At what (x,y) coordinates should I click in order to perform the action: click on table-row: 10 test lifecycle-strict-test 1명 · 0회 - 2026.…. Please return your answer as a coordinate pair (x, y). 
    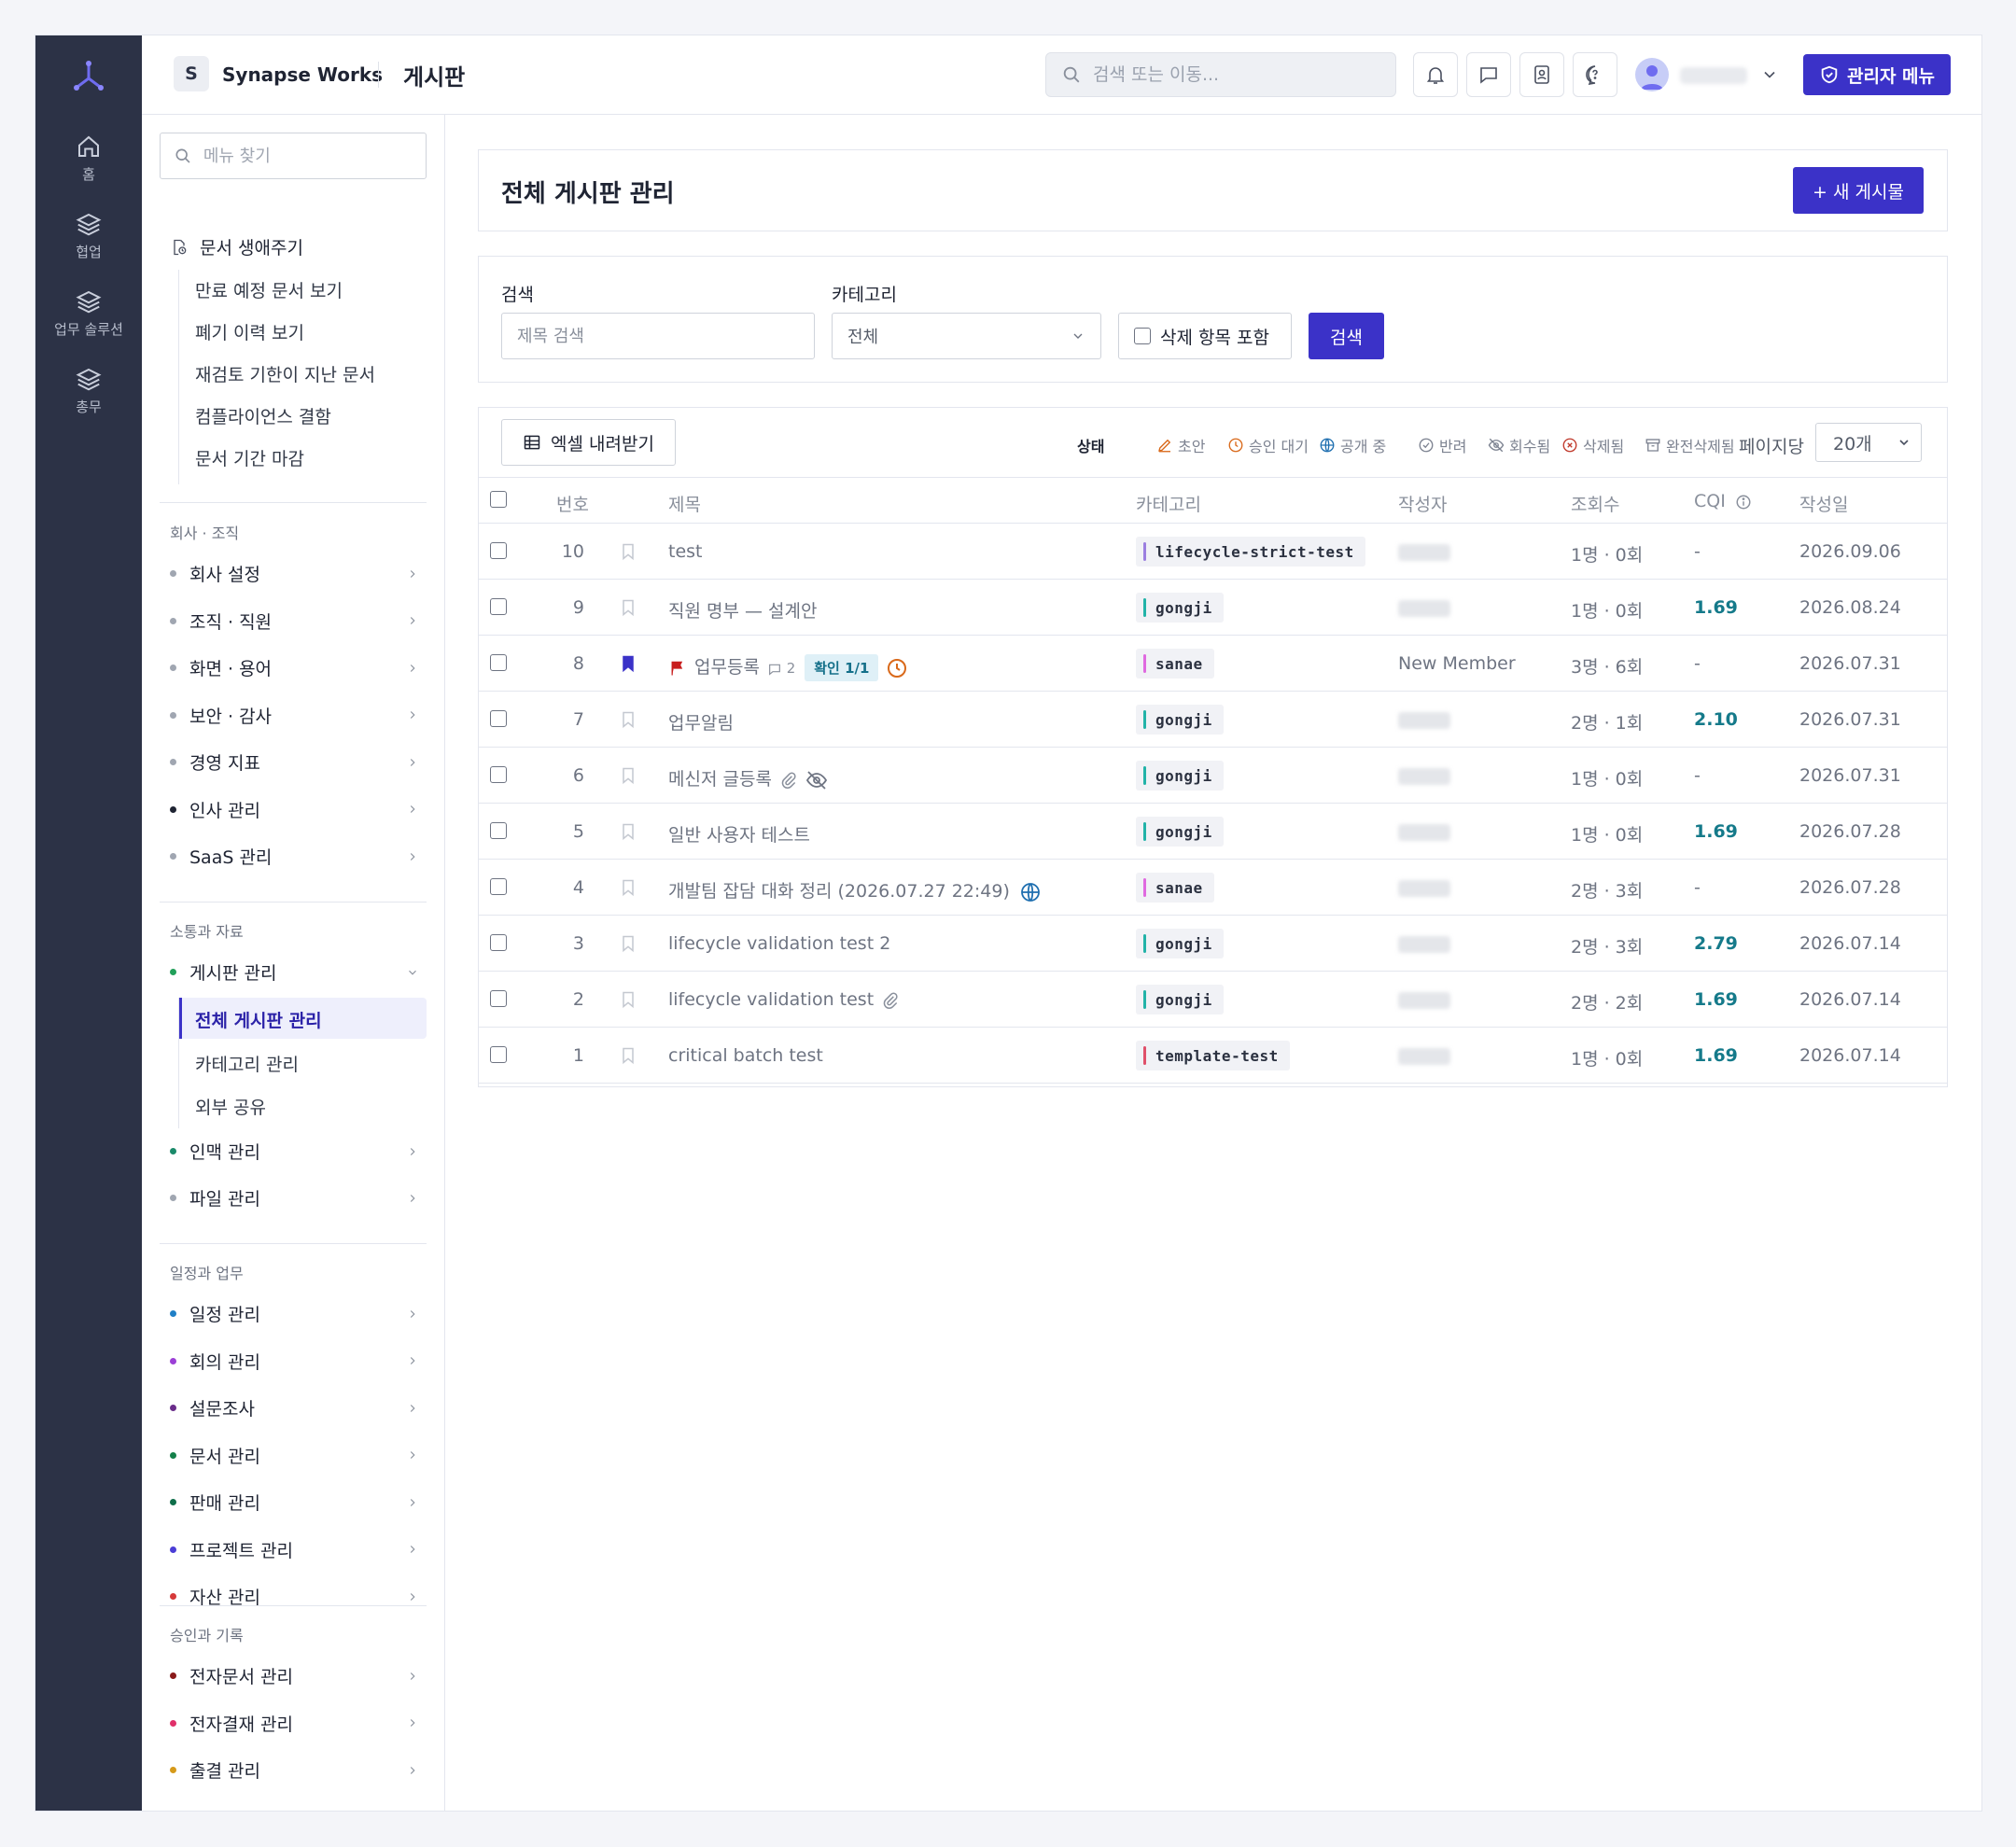
    Looking at the image, I should click on (1213, 552).